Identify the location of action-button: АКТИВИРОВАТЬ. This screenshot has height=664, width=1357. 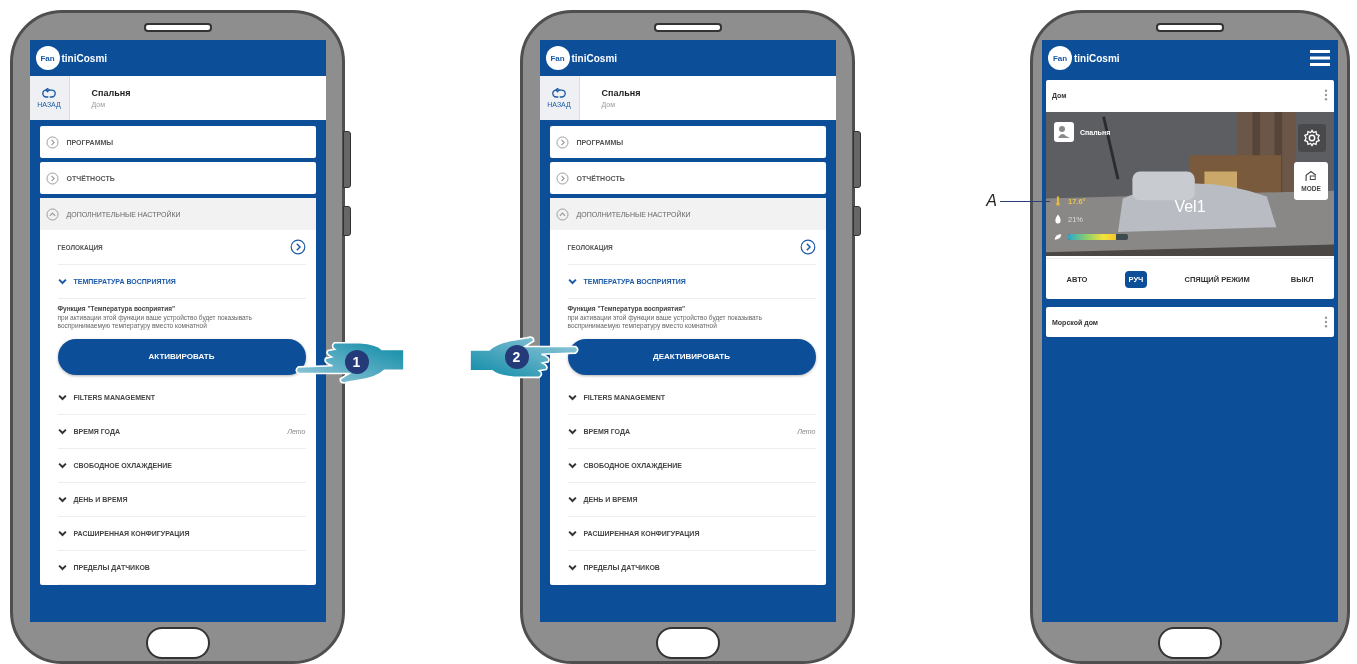
(181, 356).